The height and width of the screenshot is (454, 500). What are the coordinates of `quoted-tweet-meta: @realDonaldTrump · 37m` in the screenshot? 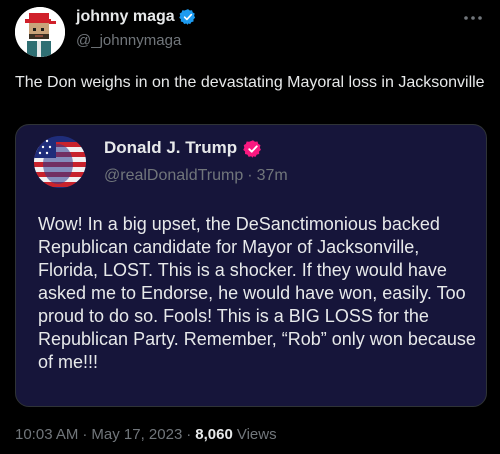 It's located at (196, 176).